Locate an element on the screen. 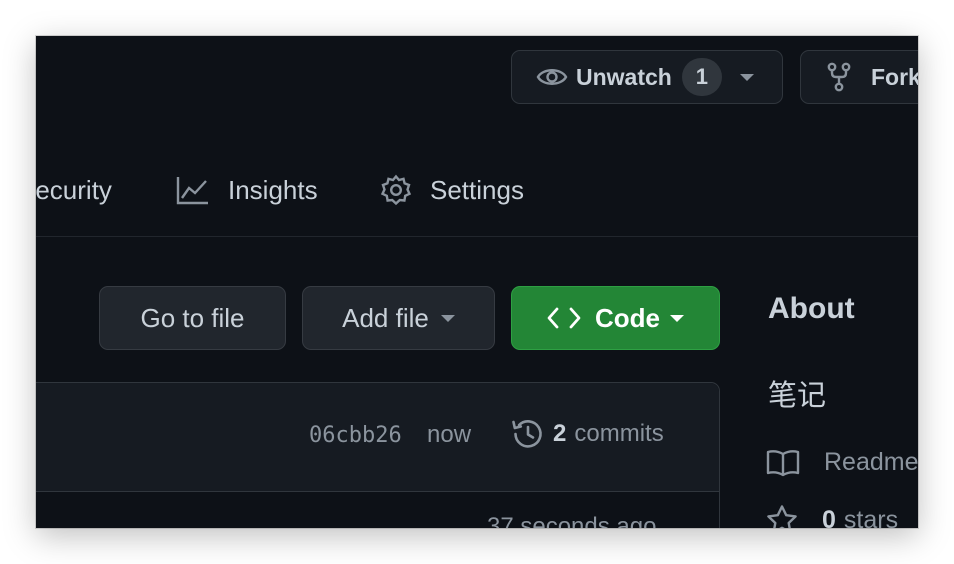  about-description: 笔记 is located at coordinates (797, 396).